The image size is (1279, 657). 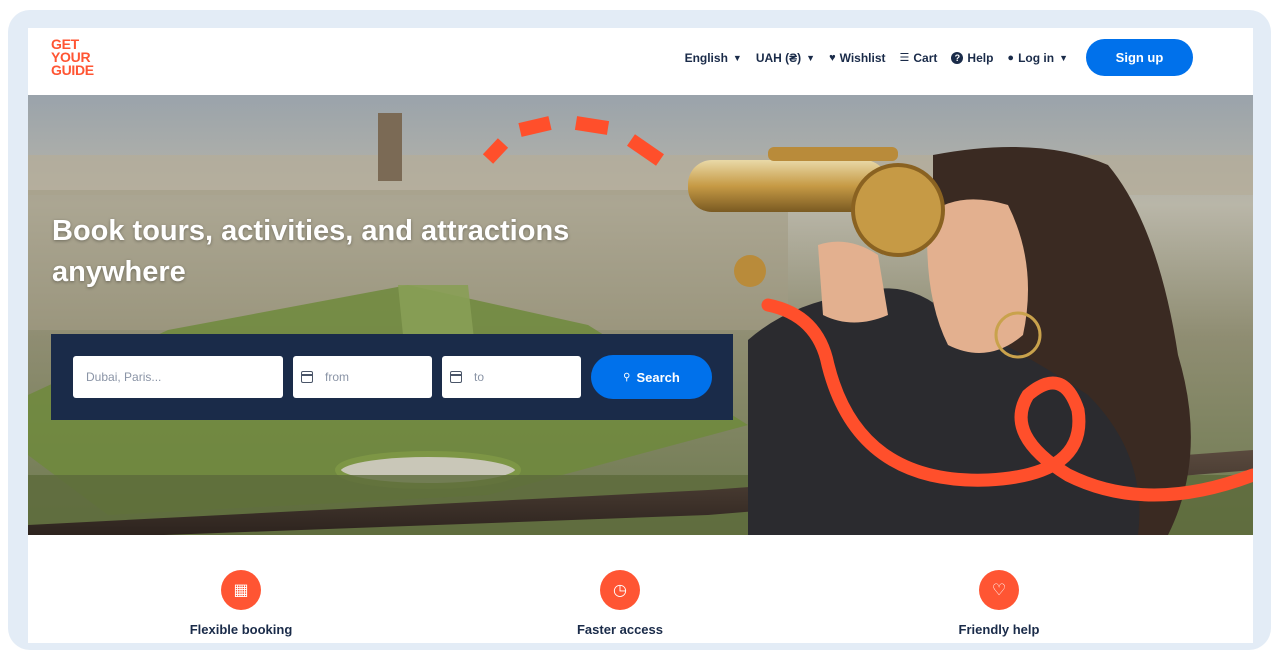 I want to click on currency-selector: UAH (₴) ▼, so click(x=785, y=58).